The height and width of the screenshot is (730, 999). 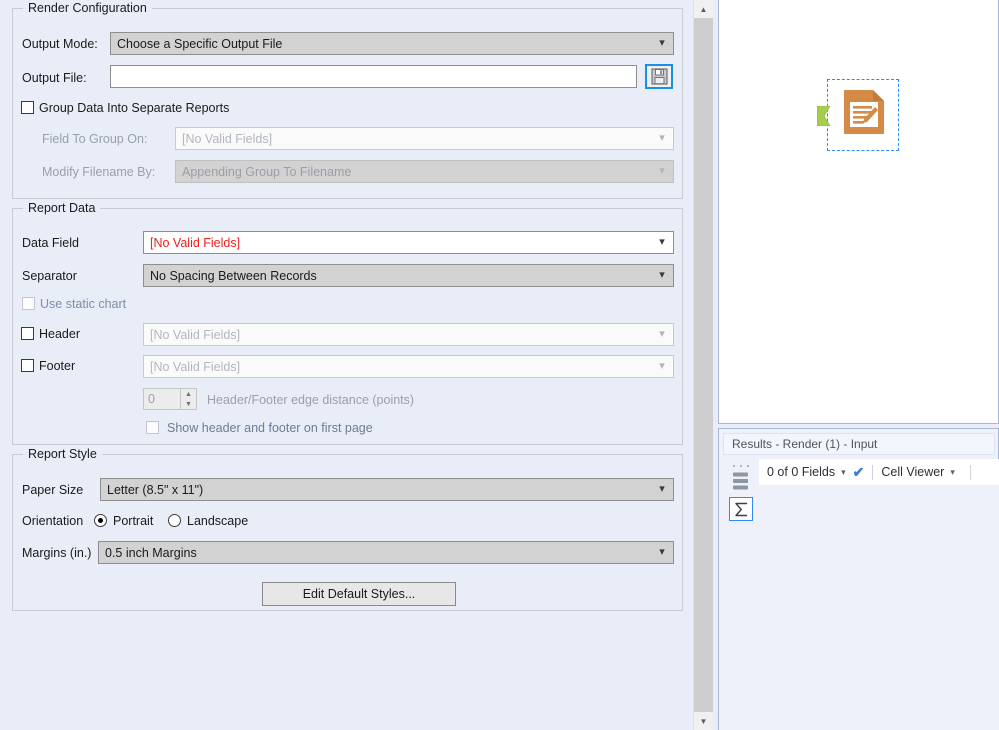 I want to click on floppy-disk-icon, so click(x=659, y=76).